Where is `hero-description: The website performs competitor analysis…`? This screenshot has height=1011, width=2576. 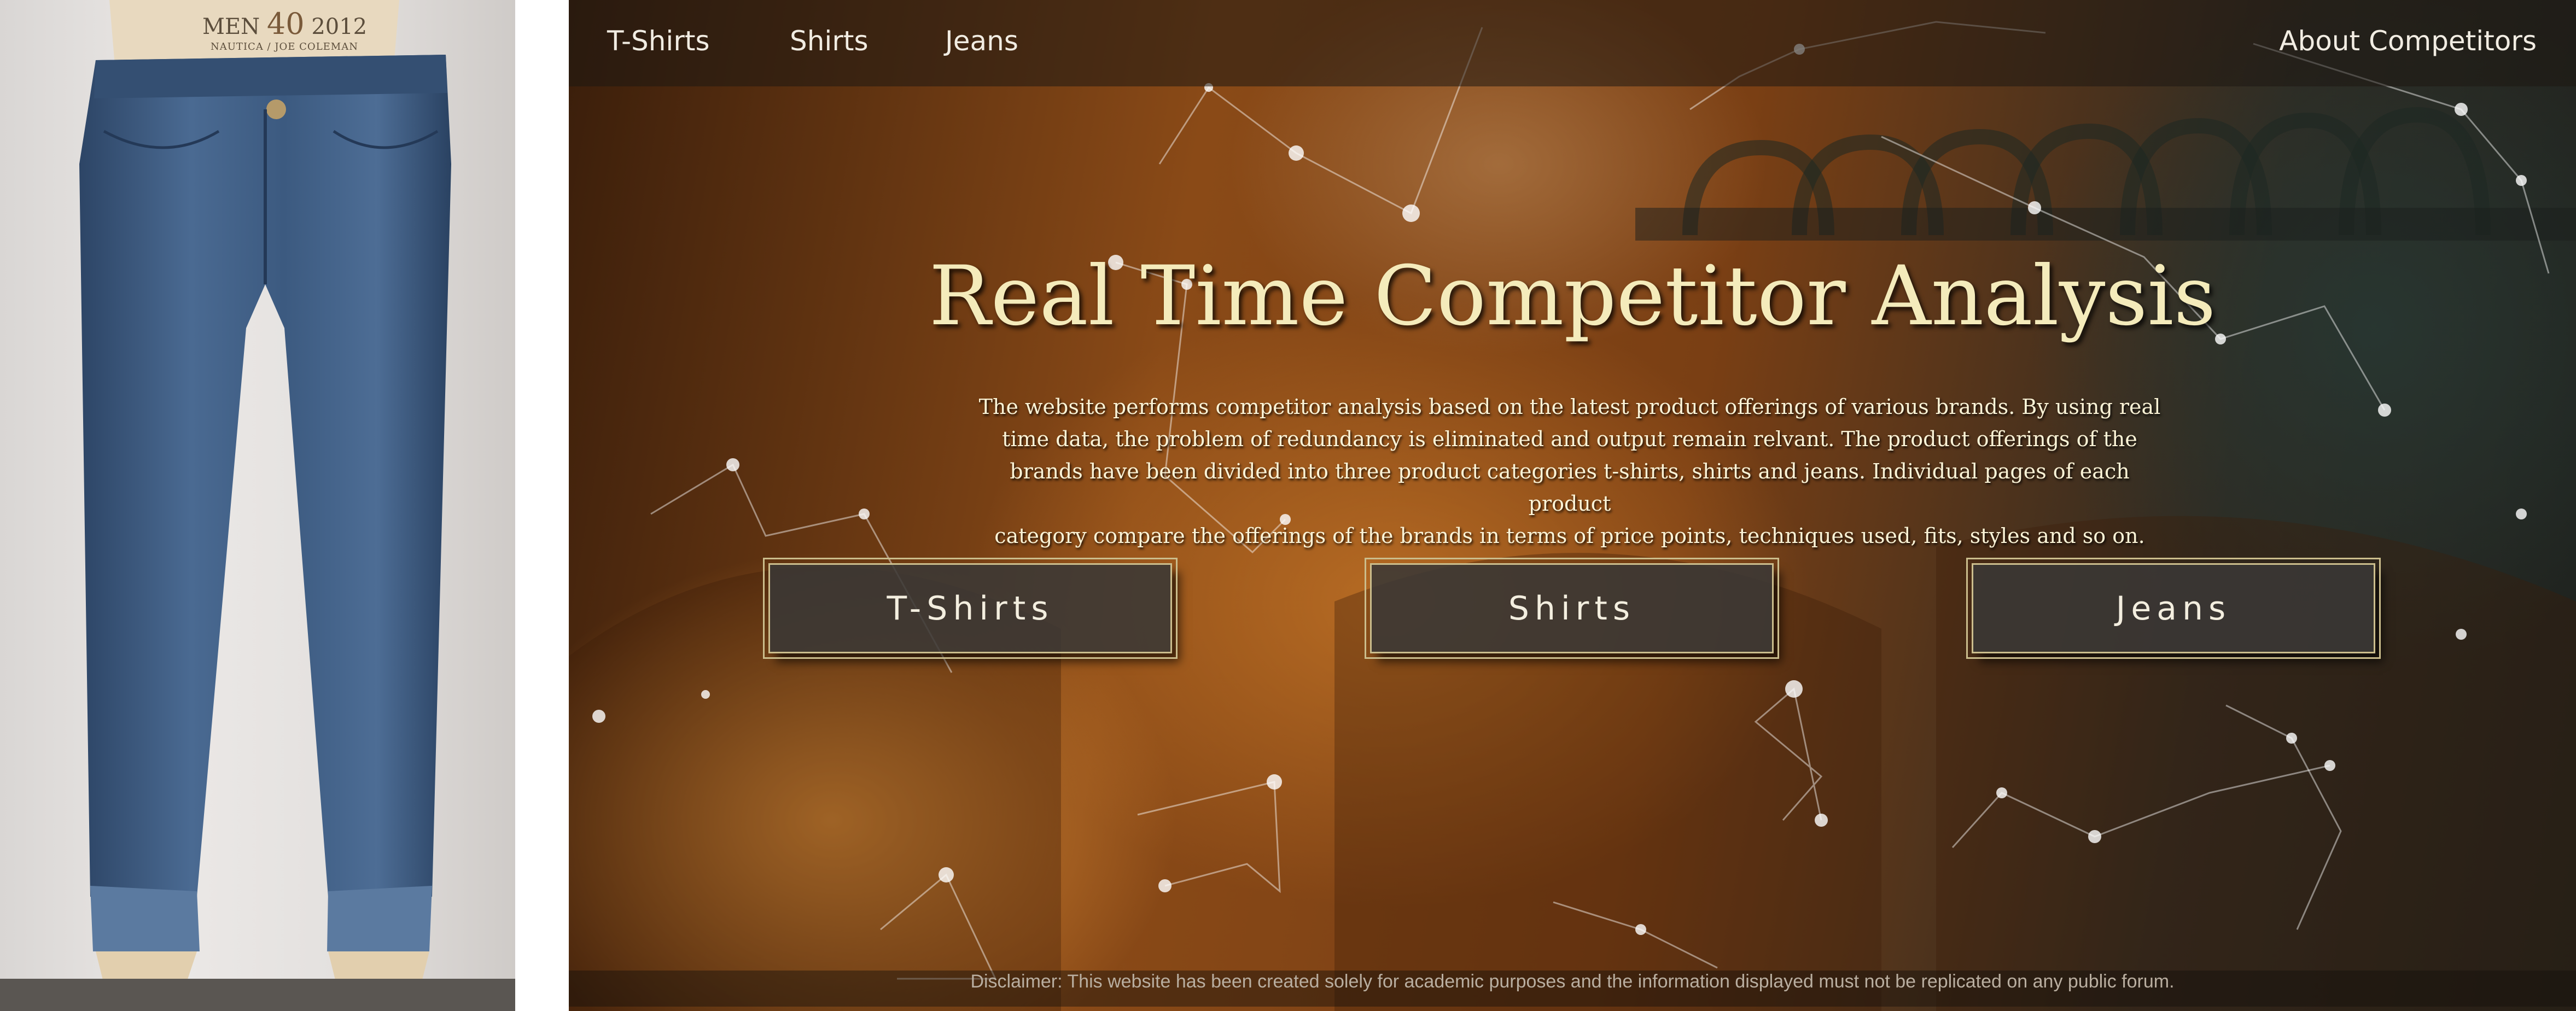
hero-description: The website performs competitor analysis… is located at coordinates (1569, 471).